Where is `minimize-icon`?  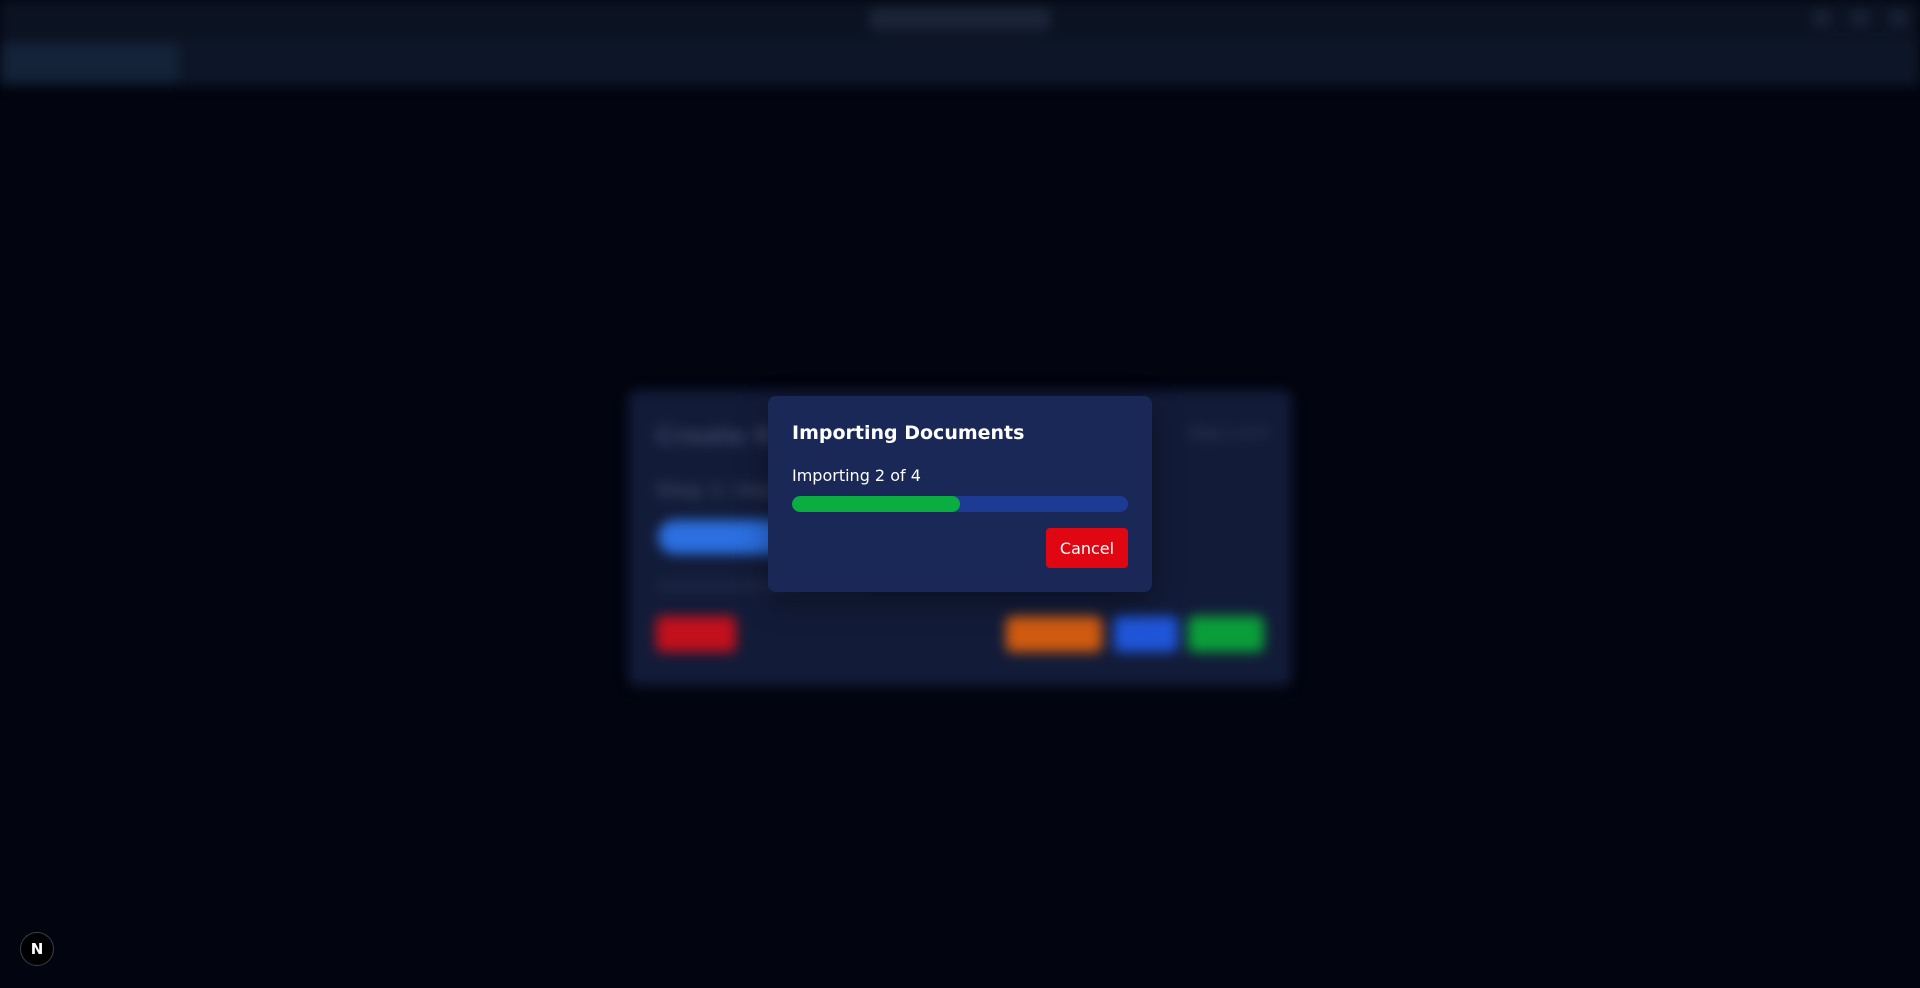 minimize-icon is located at coordinates (1822, 18).